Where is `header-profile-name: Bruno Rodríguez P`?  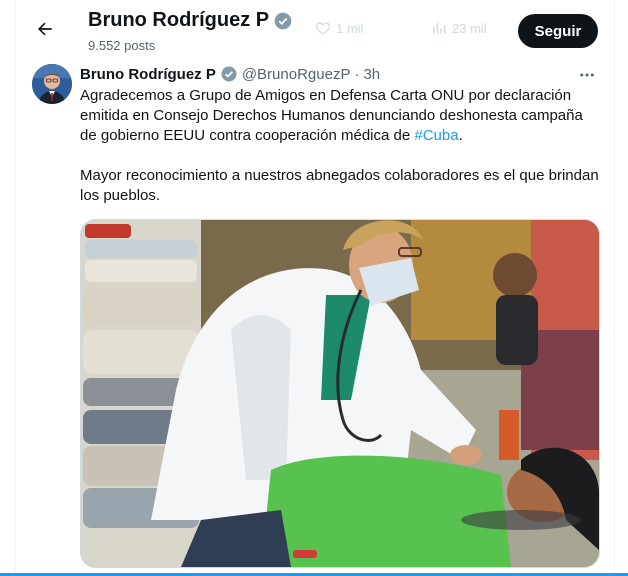 header-profile-name: Bruno Rodríguez P is located at coordinates (190, 20).